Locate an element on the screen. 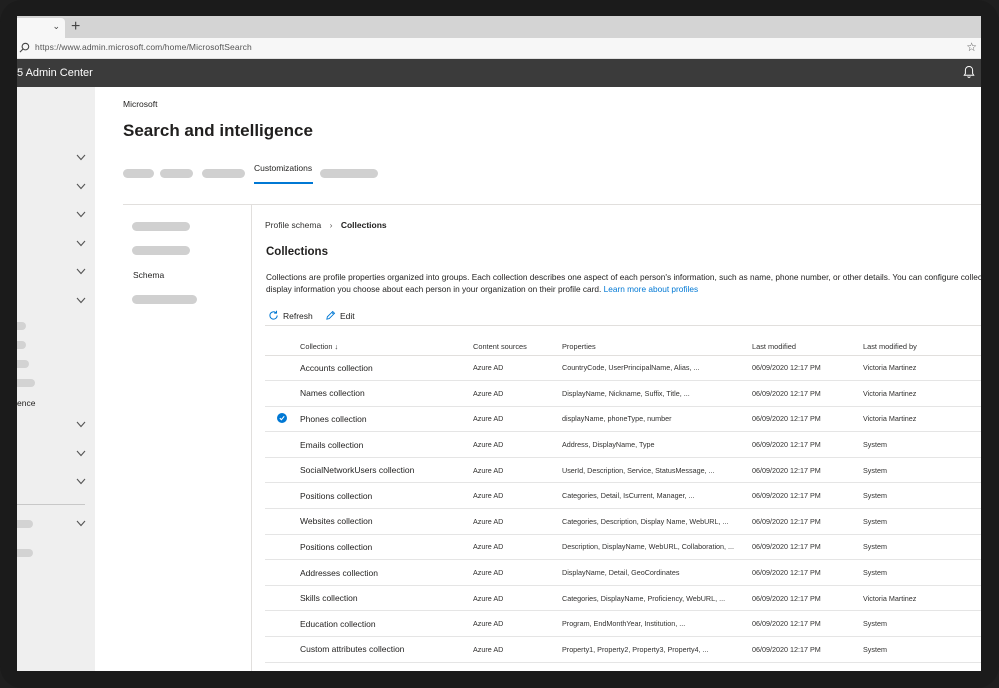 The height and width of the screenshot is (688, 999). subnav-item-schema: Schema is located at coordinates (148, 275).